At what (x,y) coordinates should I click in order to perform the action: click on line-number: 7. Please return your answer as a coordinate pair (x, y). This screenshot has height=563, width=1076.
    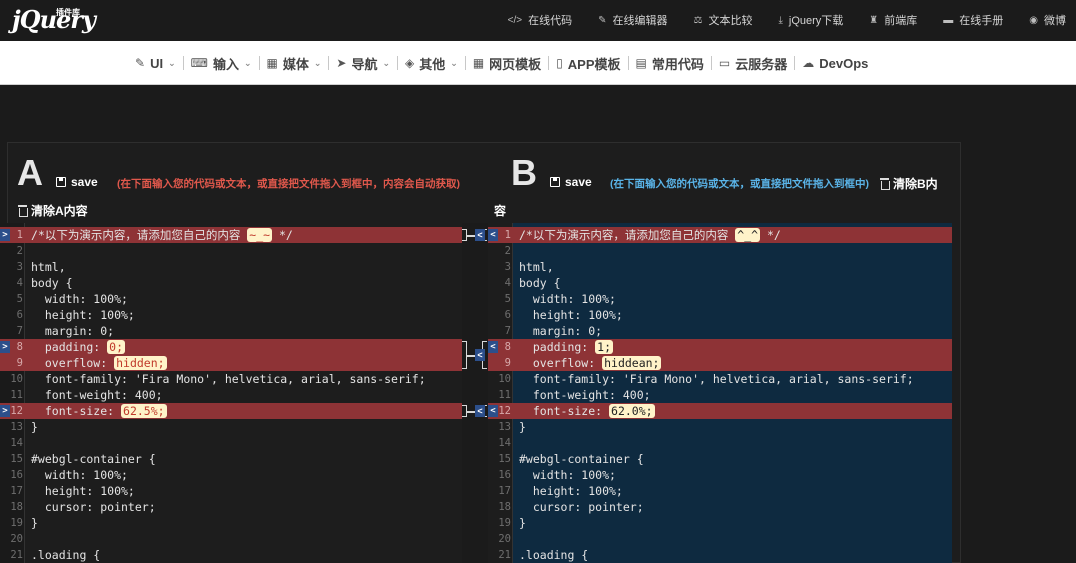
    Looking at the image, I should click on (19, 331).